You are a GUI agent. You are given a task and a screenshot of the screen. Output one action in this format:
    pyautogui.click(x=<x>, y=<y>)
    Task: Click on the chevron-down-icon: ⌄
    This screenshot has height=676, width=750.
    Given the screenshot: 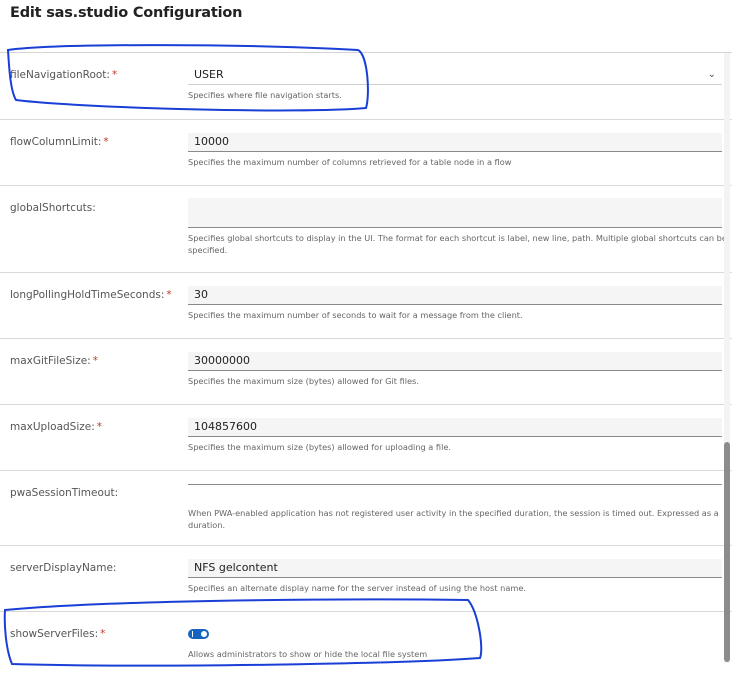 What is the action you would take?
    pyautogui.click(x=711, y=74)
    